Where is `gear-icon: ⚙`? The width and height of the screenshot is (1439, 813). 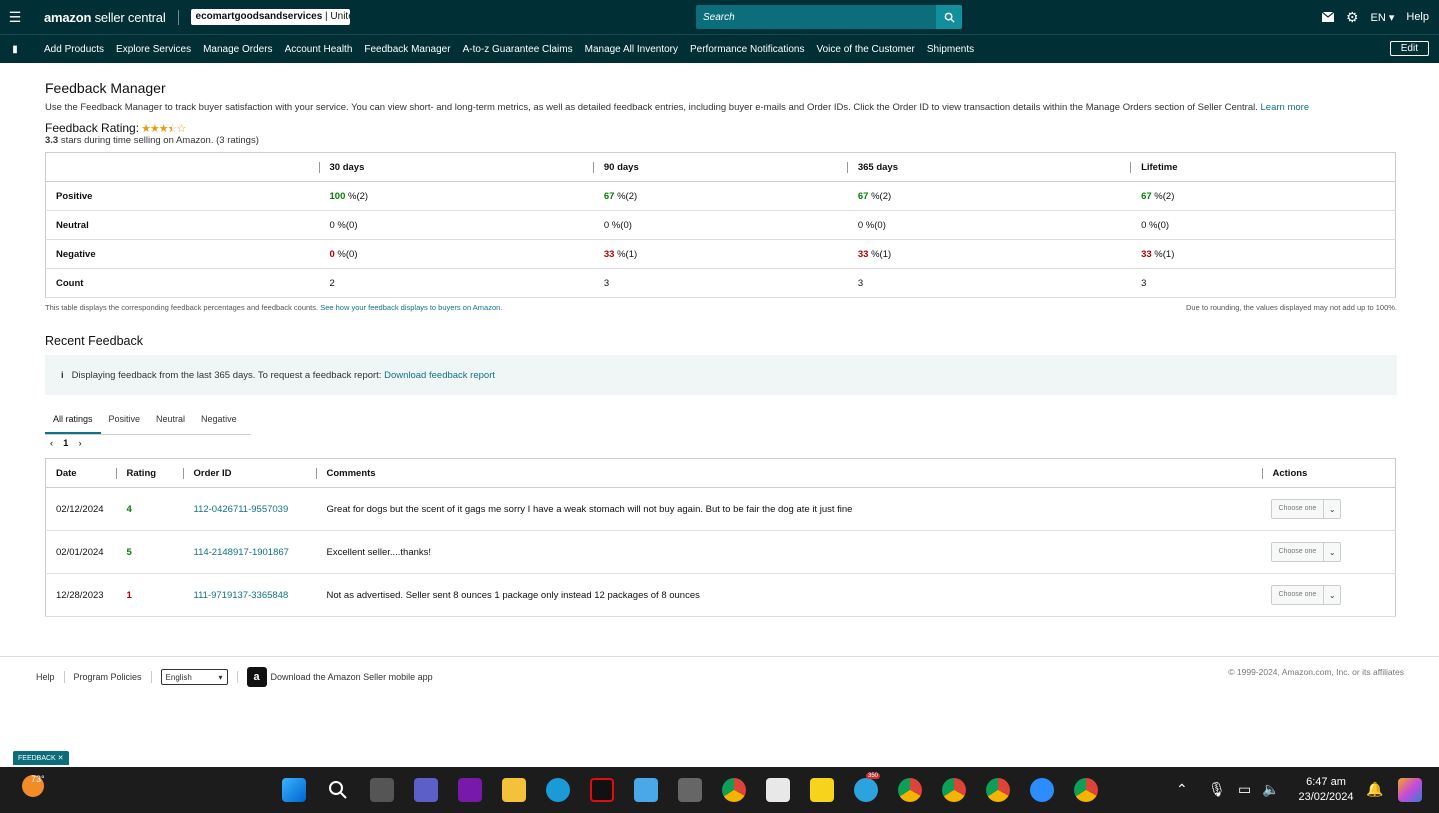
gear-icon: ⚙ is located at coordinates (1352, 17).